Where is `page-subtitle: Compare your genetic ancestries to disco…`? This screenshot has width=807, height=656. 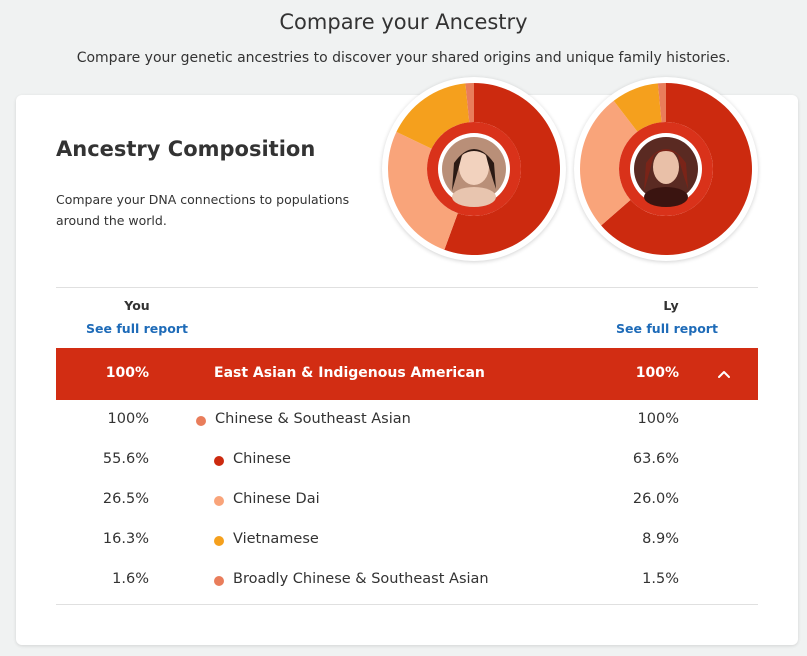 page-subtitle: Compare your genetic ancestries to disco… is located at coordinates (403, 58).